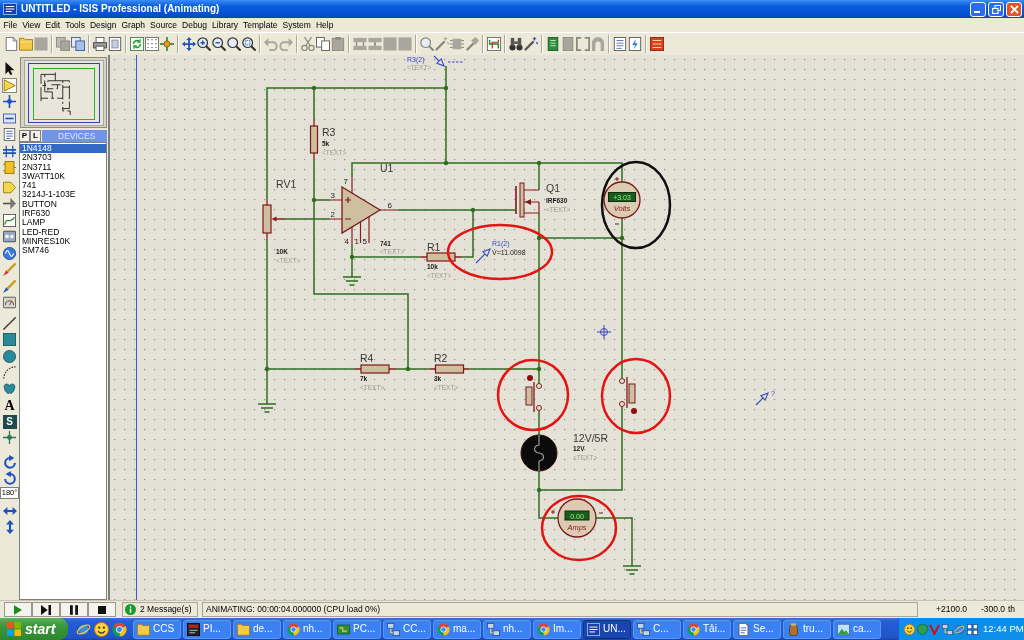 The width and height of the screenshot is (1024, 640). I want to click on menu-item: File, so click(10, 25).